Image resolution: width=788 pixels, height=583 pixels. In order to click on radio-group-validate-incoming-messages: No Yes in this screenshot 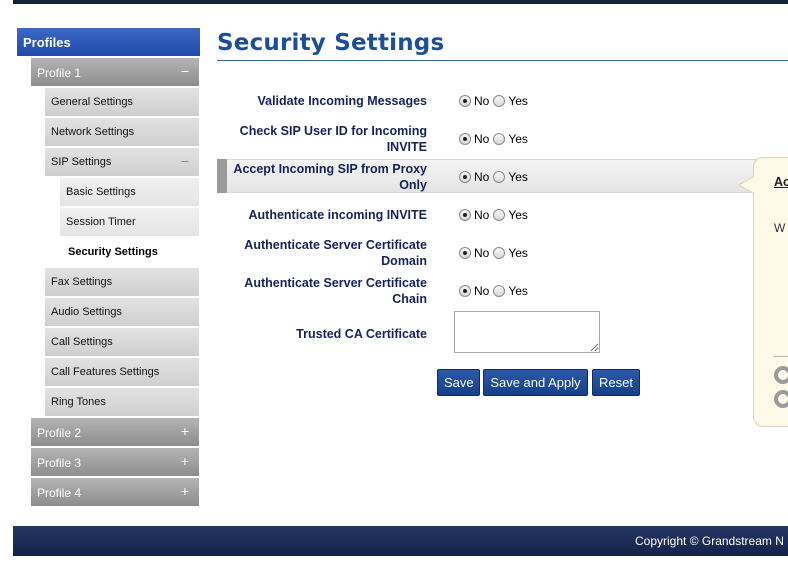, I will do `click(495, 101)`.